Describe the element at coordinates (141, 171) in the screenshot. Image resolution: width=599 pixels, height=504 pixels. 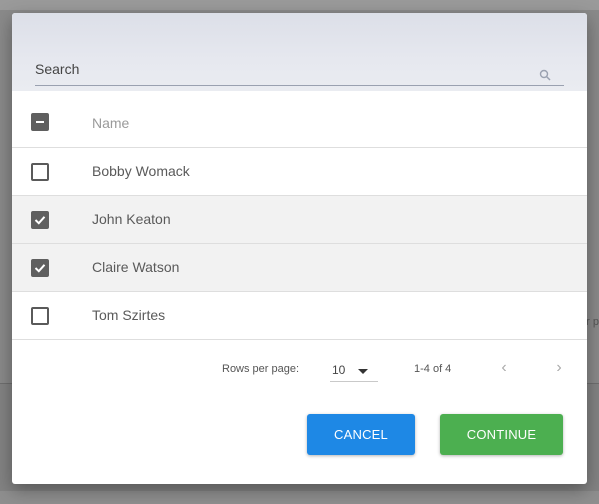
I see `row-name: Bobby Womack` at that location.